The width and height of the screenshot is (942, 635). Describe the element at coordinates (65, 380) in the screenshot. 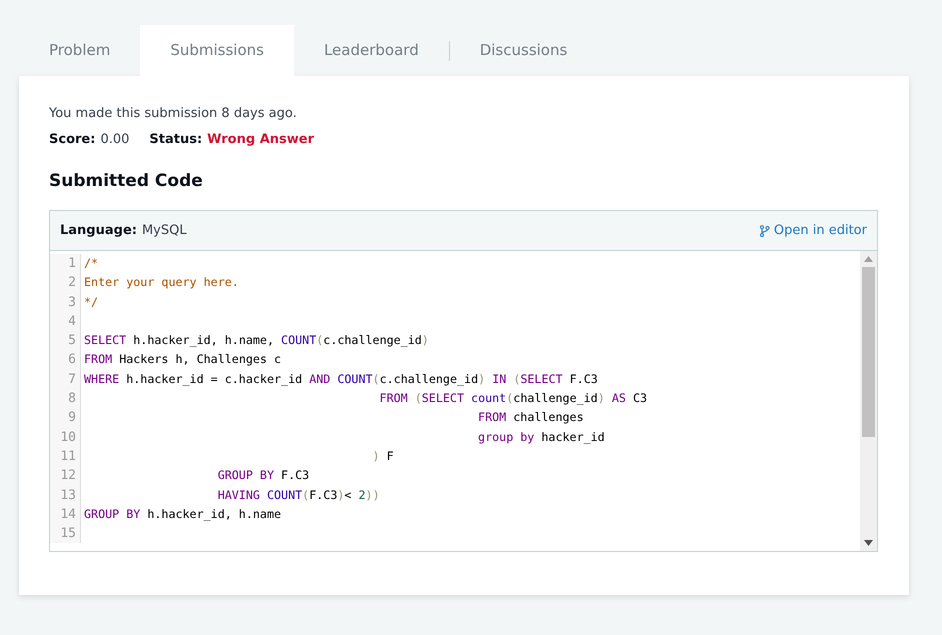

I see `line-number: 7` at that location.